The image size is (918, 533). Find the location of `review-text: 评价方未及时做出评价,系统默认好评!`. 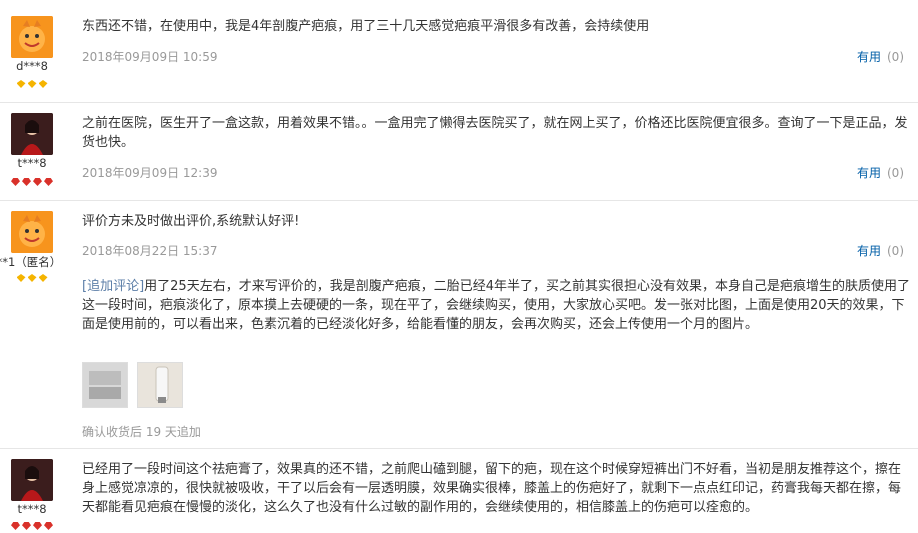

review-text: 评价方未及时做出评价,系统默认好评! is located at coordinates (191, 221).